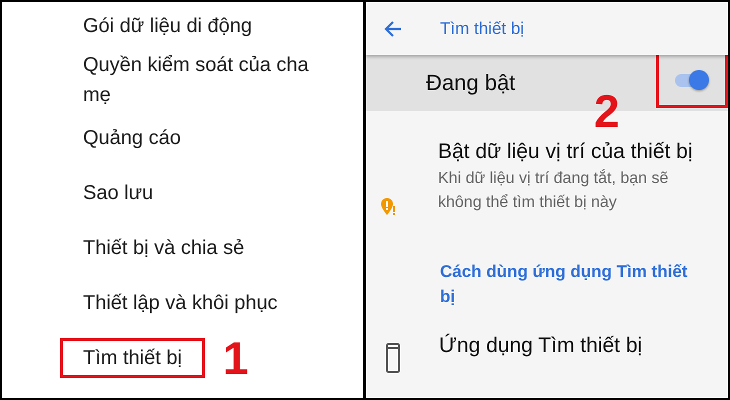 This screenshot has height=400, width=730. Describe the element at coordinates (540, 346) in the screenshot. I see `setting-title: Ứng dụng Tìm thiết bị` at that location.